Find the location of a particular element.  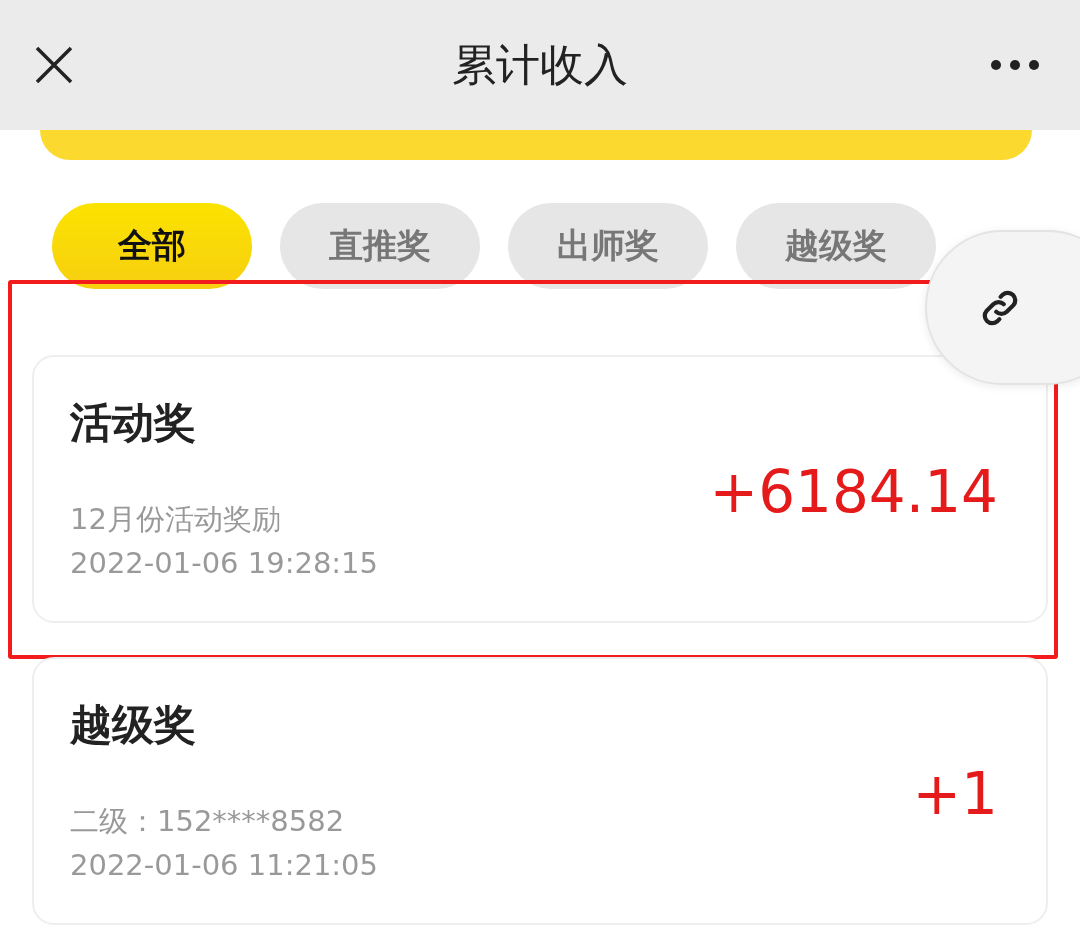

record-description: 二级：152****8582 is located at coordinates (208, 821).